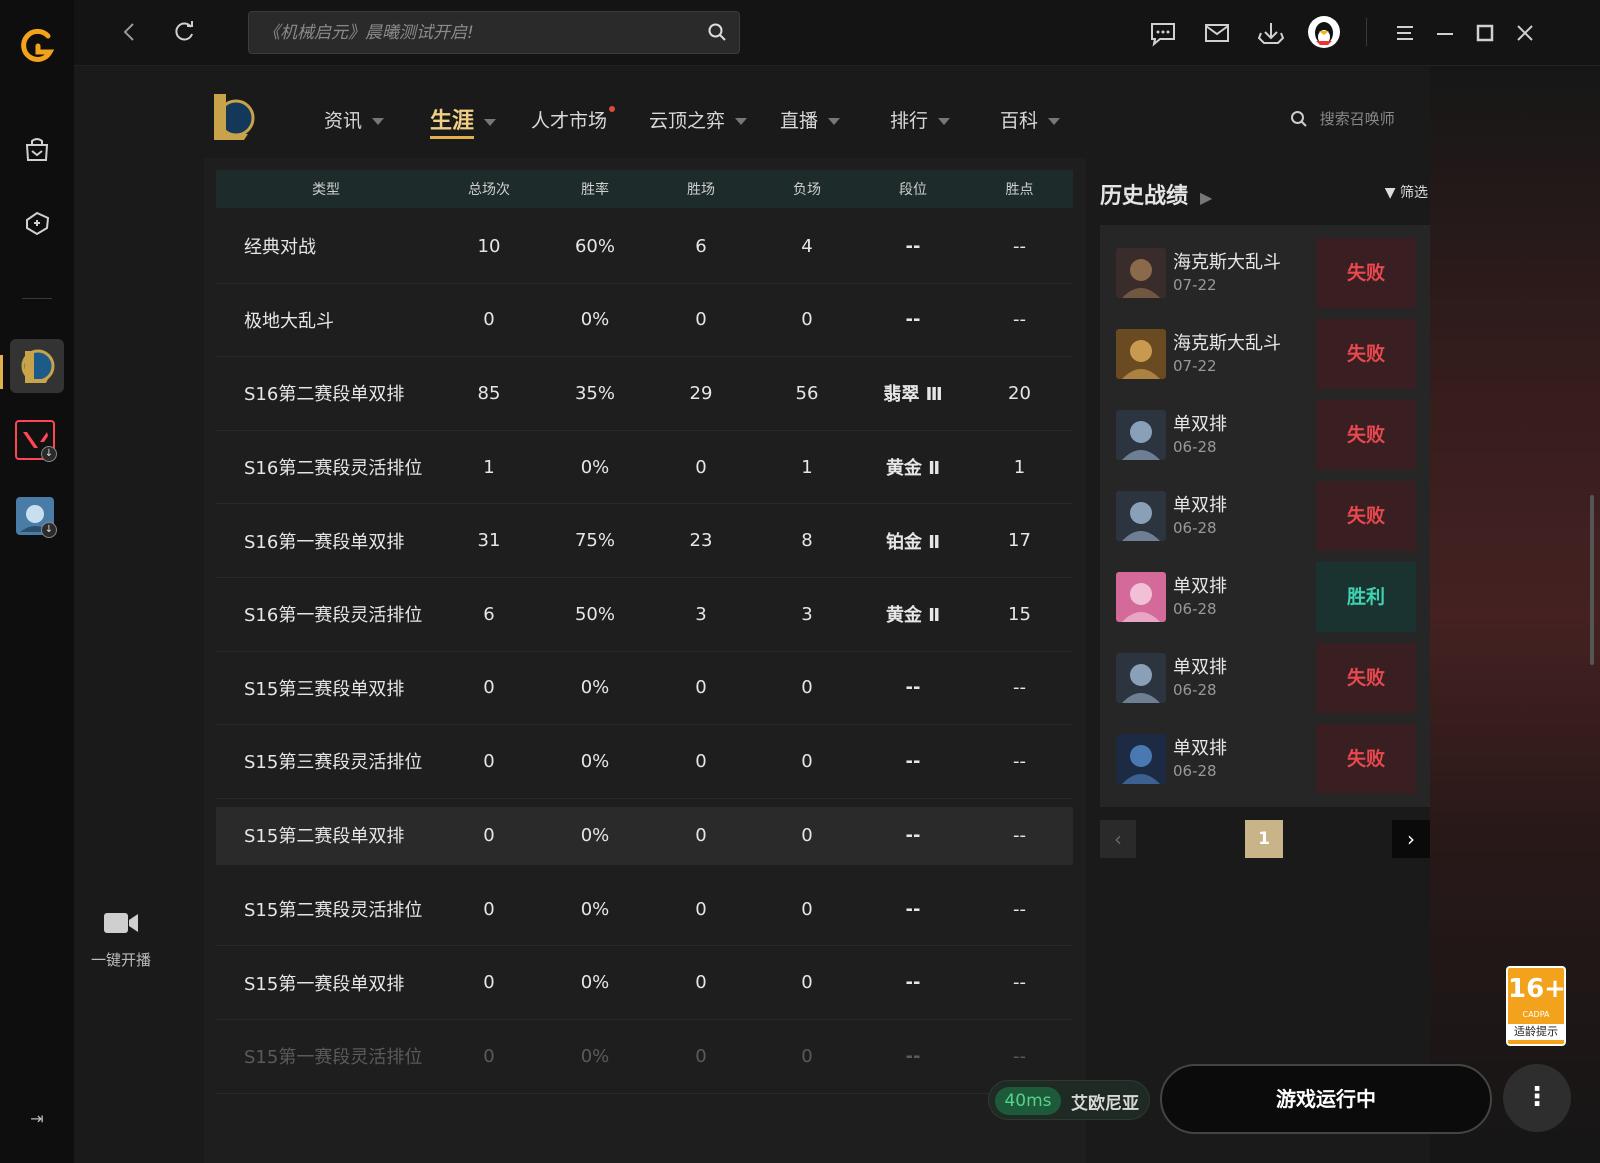 This screenshot has height=1163, width=1600. I want to click on cell-lp: 15, so click(1019, 614).